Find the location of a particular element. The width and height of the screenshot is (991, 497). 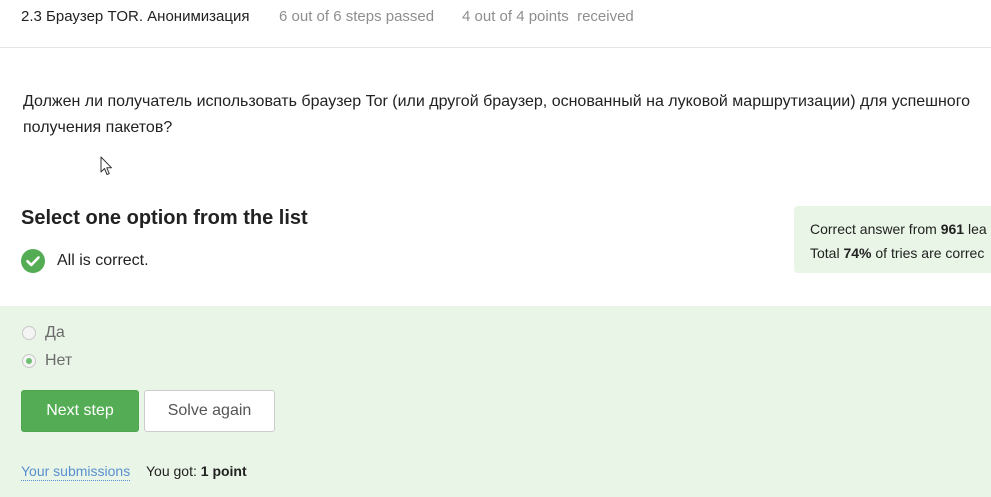

your-submissions-link: Your submissions is located at coordinates (76, 472).